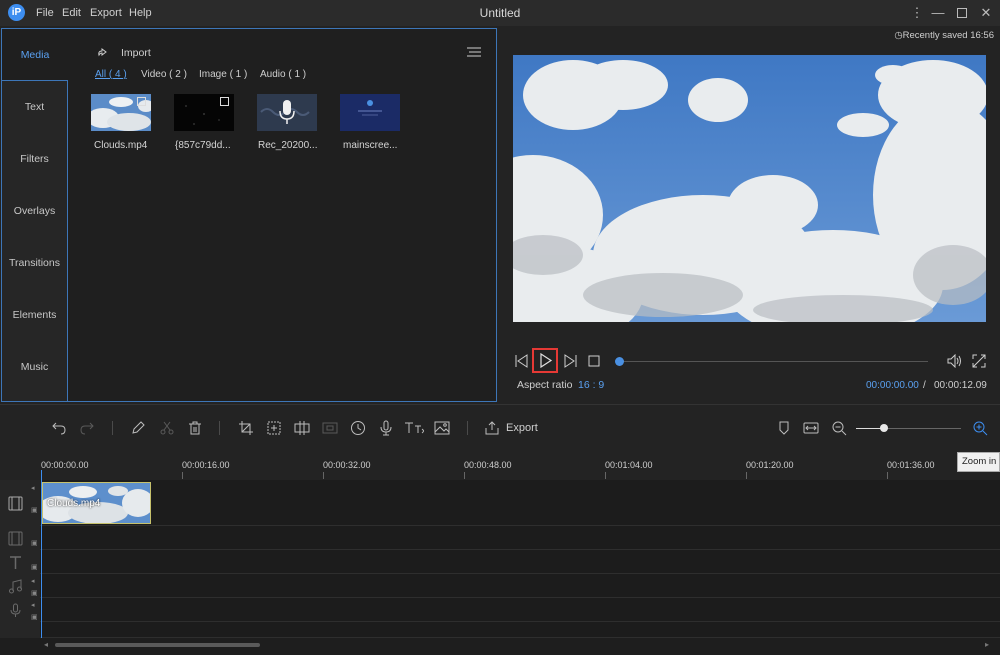 The height and width of the screenshot is (655, 1000). I want to click on voiceover-track, so click(500, 610).